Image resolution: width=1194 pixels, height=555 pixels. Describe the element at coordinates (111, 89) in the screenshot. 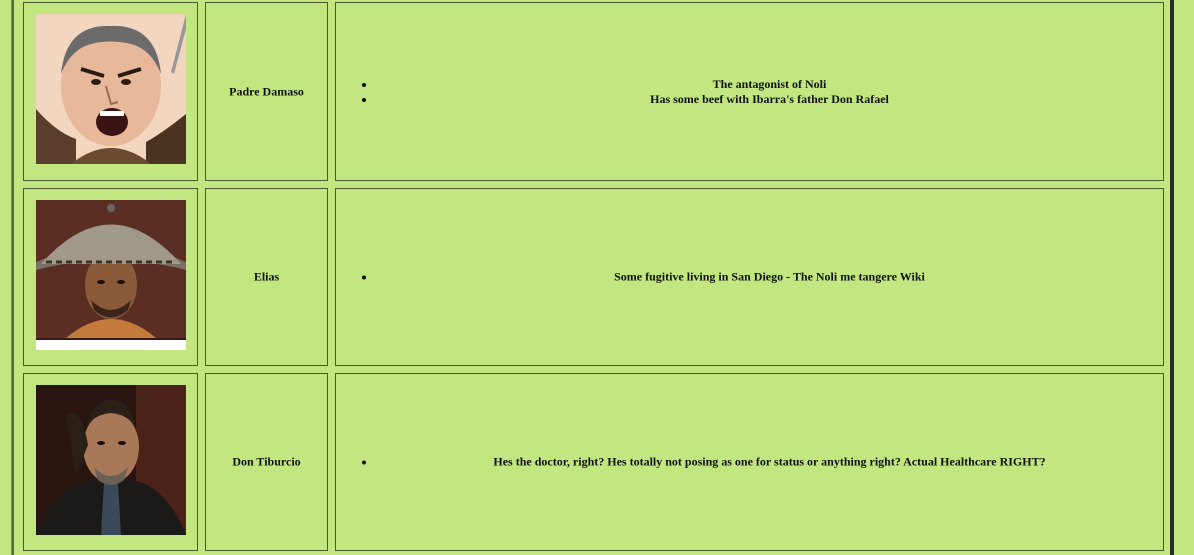

I see `angry-friar-portrait` at that location.